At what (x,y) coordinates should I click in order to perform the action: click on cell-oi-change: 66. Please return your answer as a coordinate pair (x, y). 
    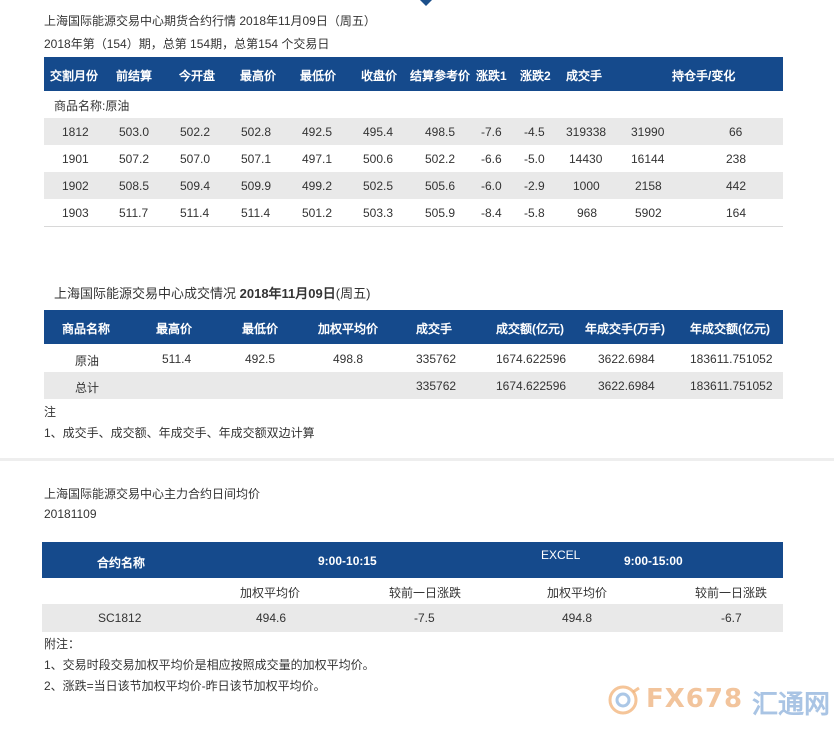
    Looking at the image, I should click on (736, 132).